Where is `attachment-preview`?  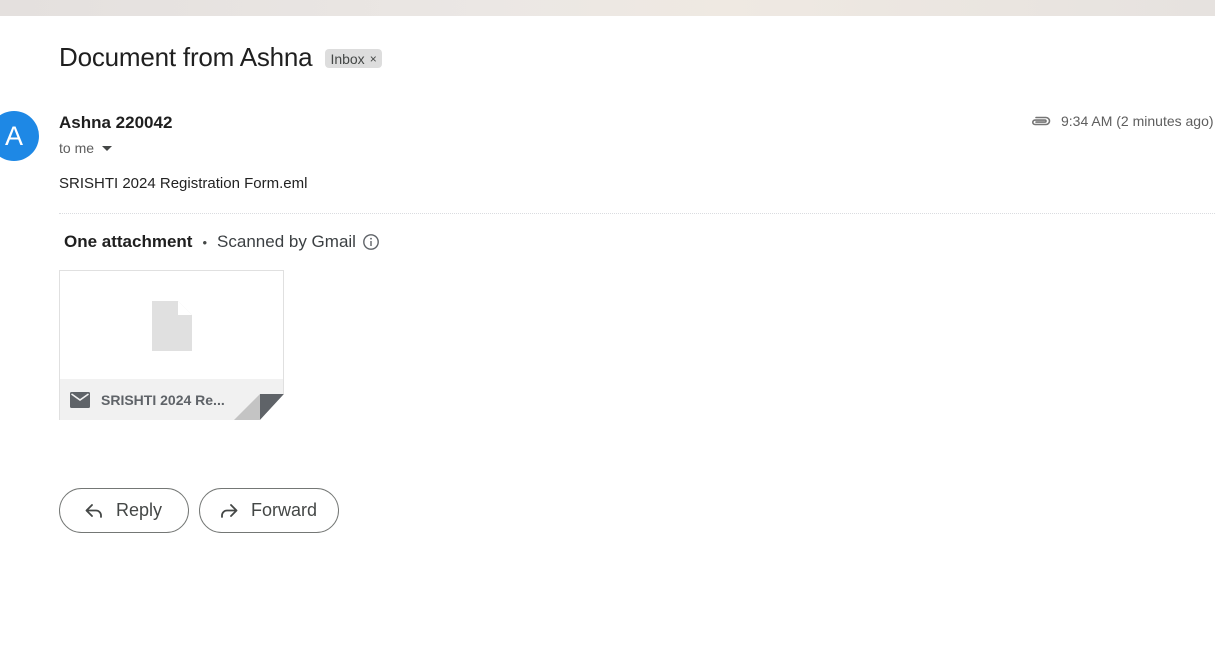
attachment-preview is located at coordinates (171, 325).